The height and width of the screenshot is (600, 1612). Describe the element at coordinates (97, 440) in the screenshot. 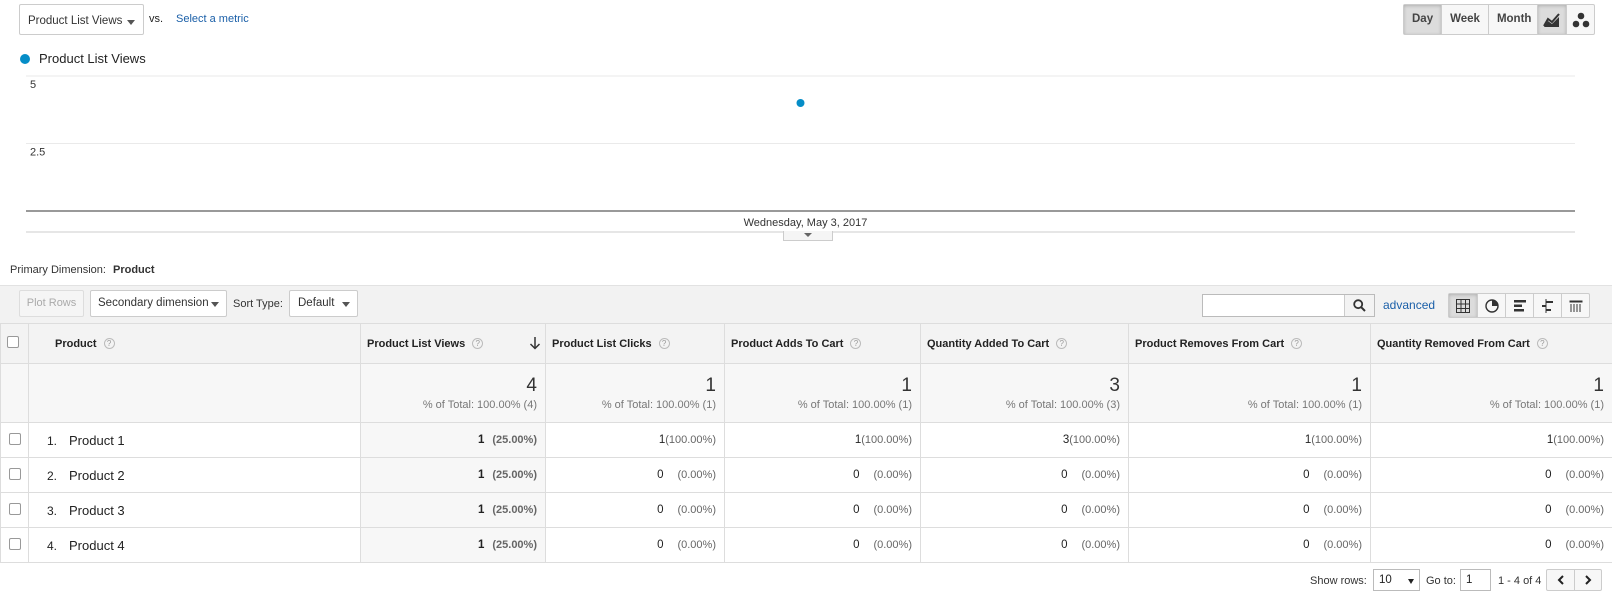

I see `product-link: Product 1` at that location.